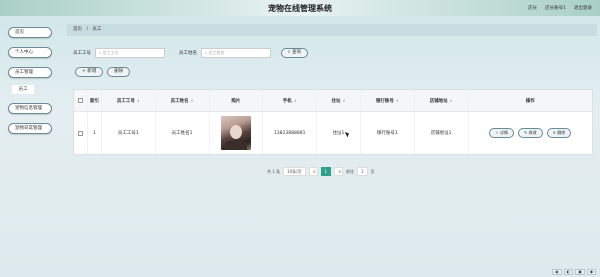 The height and width of the screenshot is (277, 600). I want to click on action-buttons: + 新增 删除, so click(103, 72).